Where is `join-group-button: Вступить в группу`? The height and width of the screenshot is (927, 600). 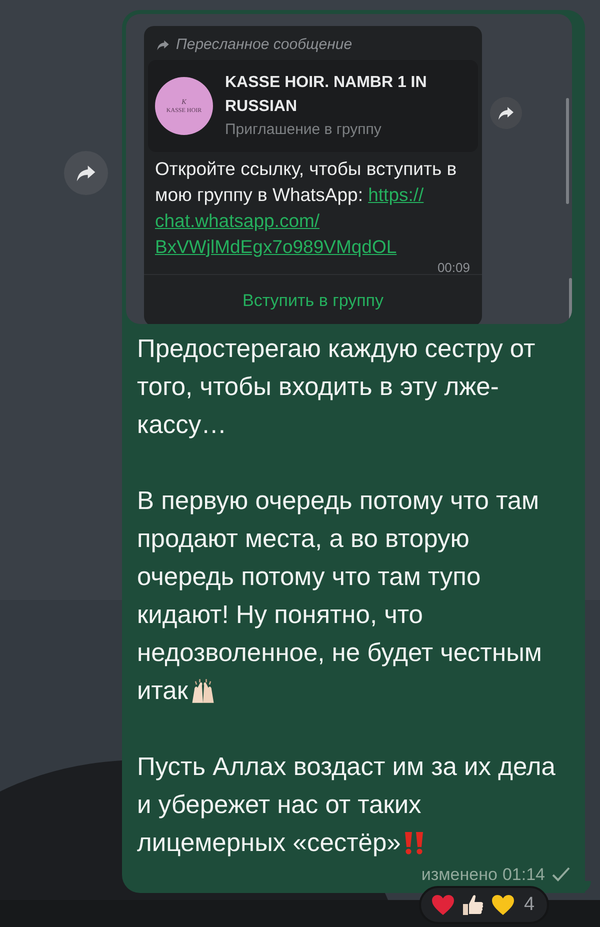
join-group-button: Вступить в группу is located at coordinates (313, 301).